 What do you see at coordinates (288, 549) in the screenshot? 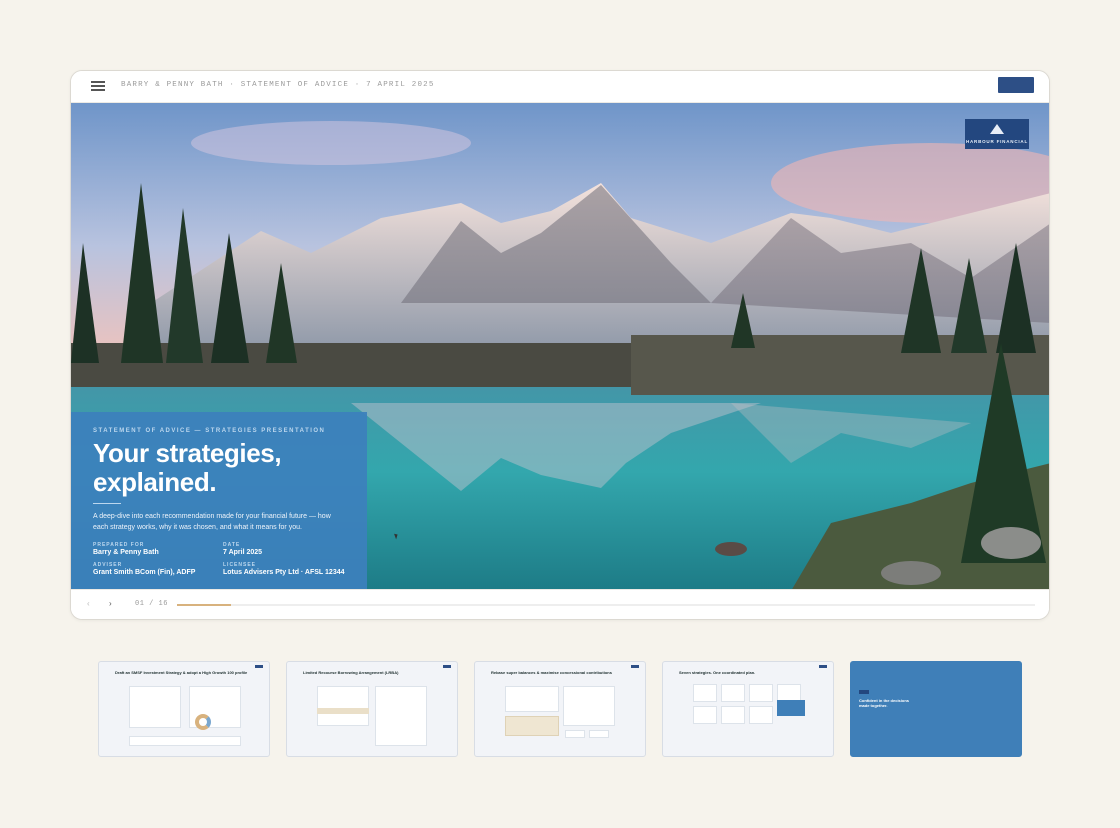
I see `meta-date: DATE 7 April 2025` at bounding box center [288, 549].